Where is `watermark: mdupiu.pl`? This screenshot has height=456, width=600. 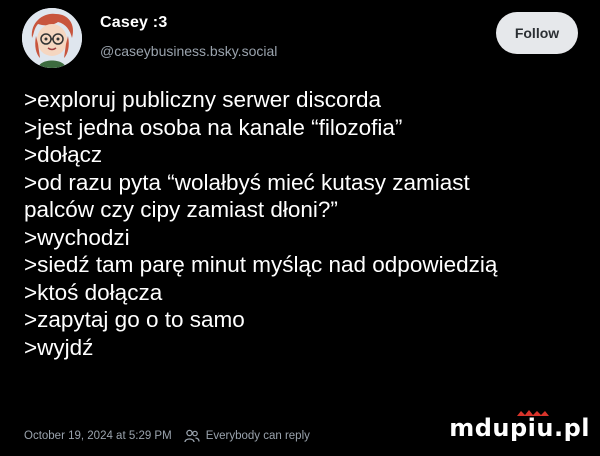
watermark: mdupiu.pl is located at coordinates (519, 428).